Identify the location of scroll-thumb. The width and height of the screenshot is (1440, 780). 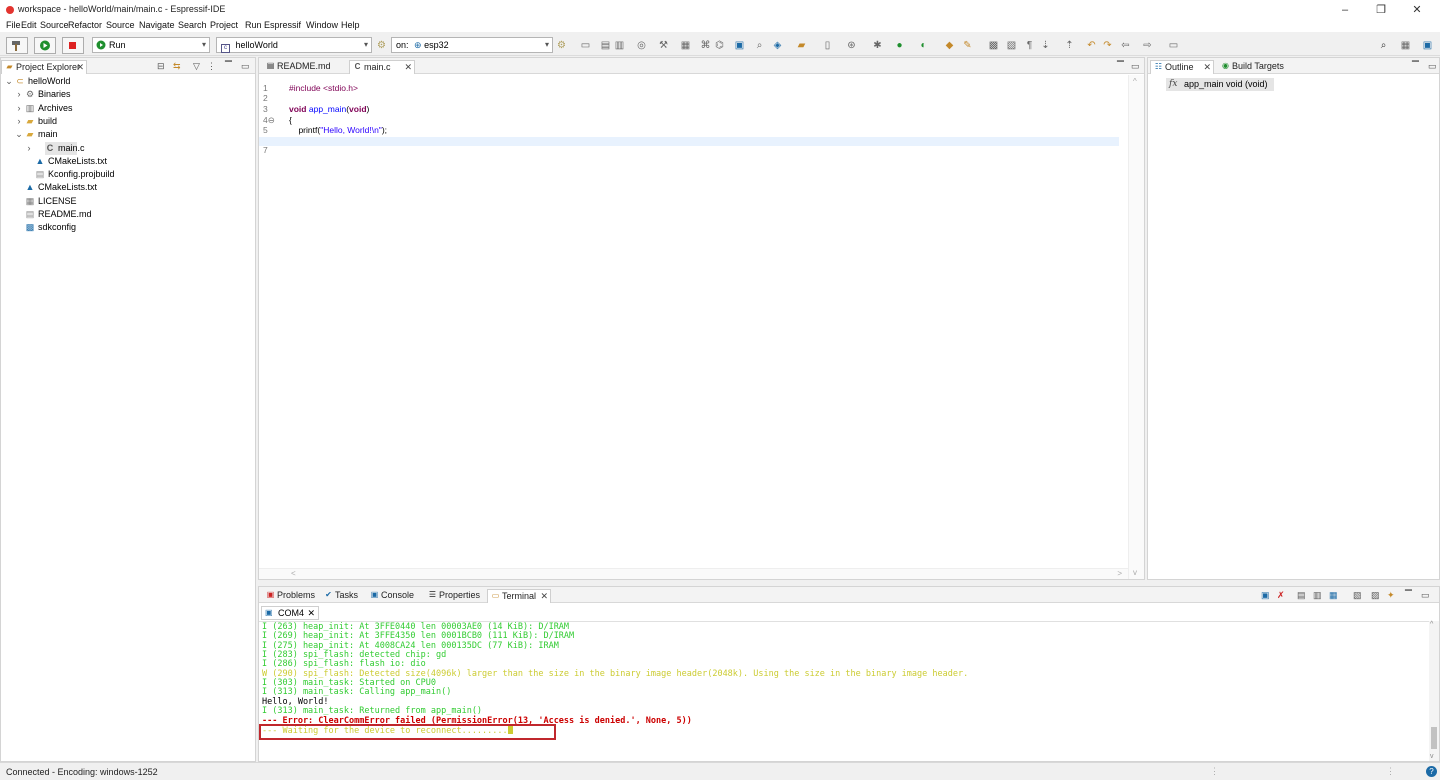
(1434, 738).